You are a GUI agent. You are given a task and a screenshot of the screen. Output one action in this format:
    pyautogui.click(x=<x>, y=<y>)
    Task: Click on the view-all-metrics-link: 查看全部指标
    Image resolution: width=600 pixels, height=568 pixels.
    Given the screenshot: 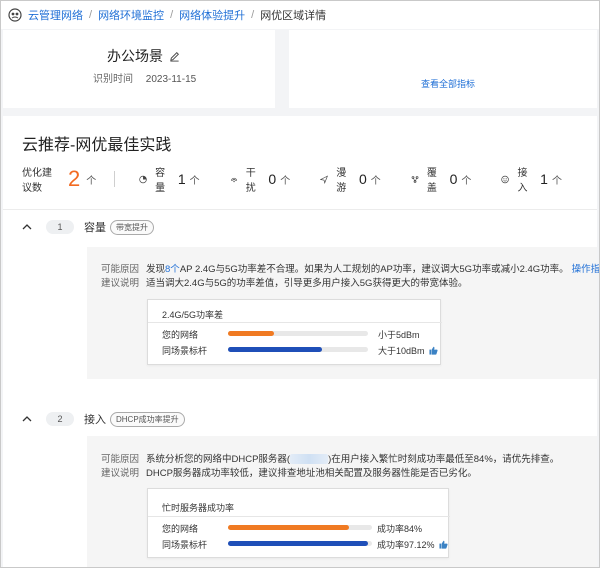 What is the action you would take?
    pyautogui.click(x=448, y=83)
    